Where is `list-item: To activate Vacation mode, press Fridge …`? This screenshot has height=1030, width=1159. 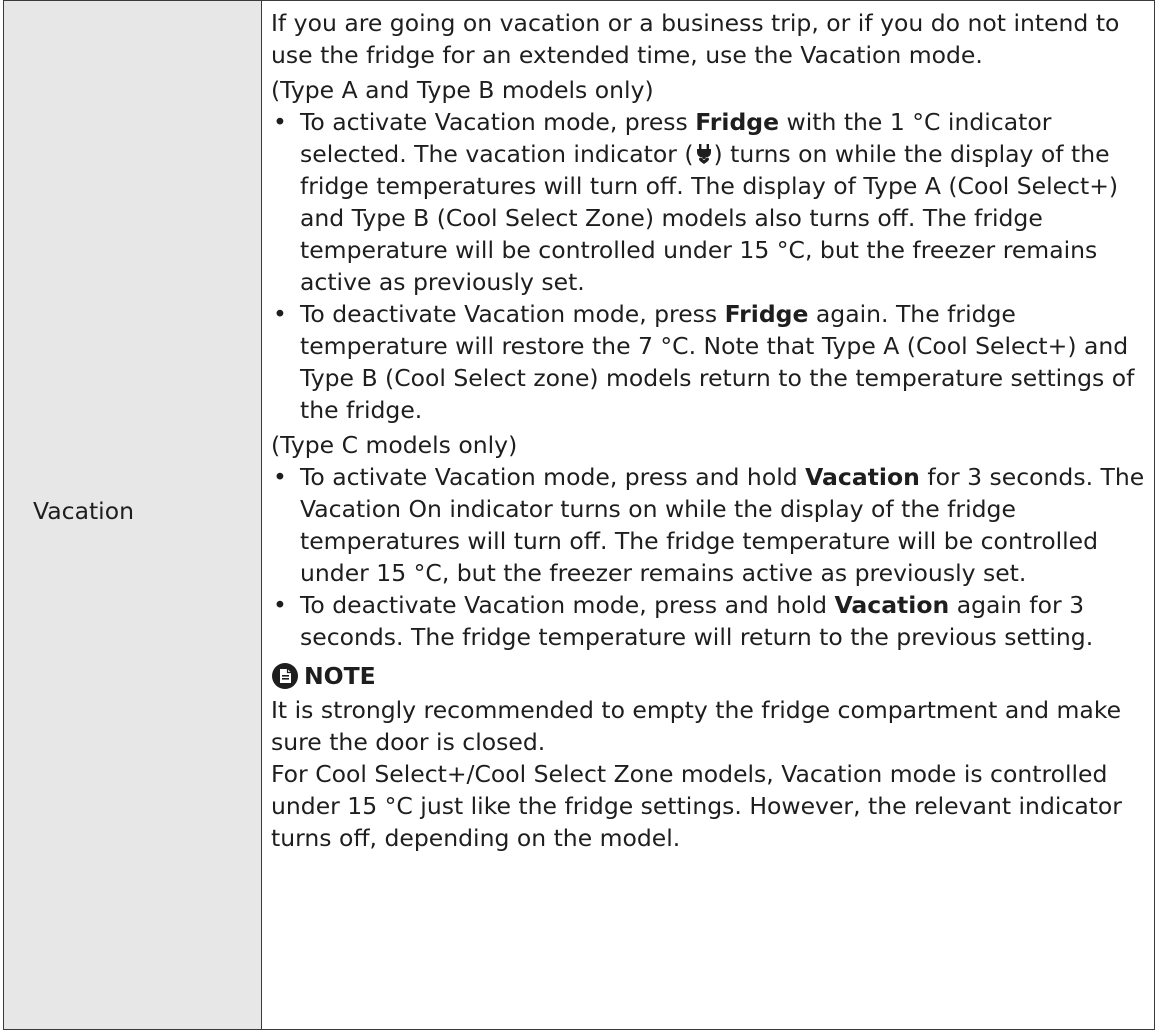
list-item: To activate Vacation mode, press Fridge … is located at coordinates (709, 202).